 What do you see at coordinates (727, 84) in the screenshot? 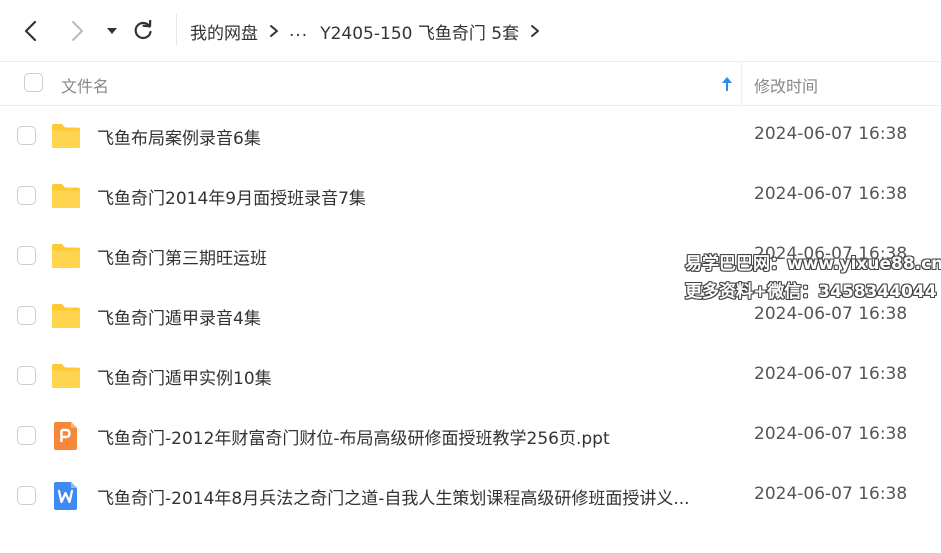
I see `arrow-up-icon` at bounding box center [727, 84].